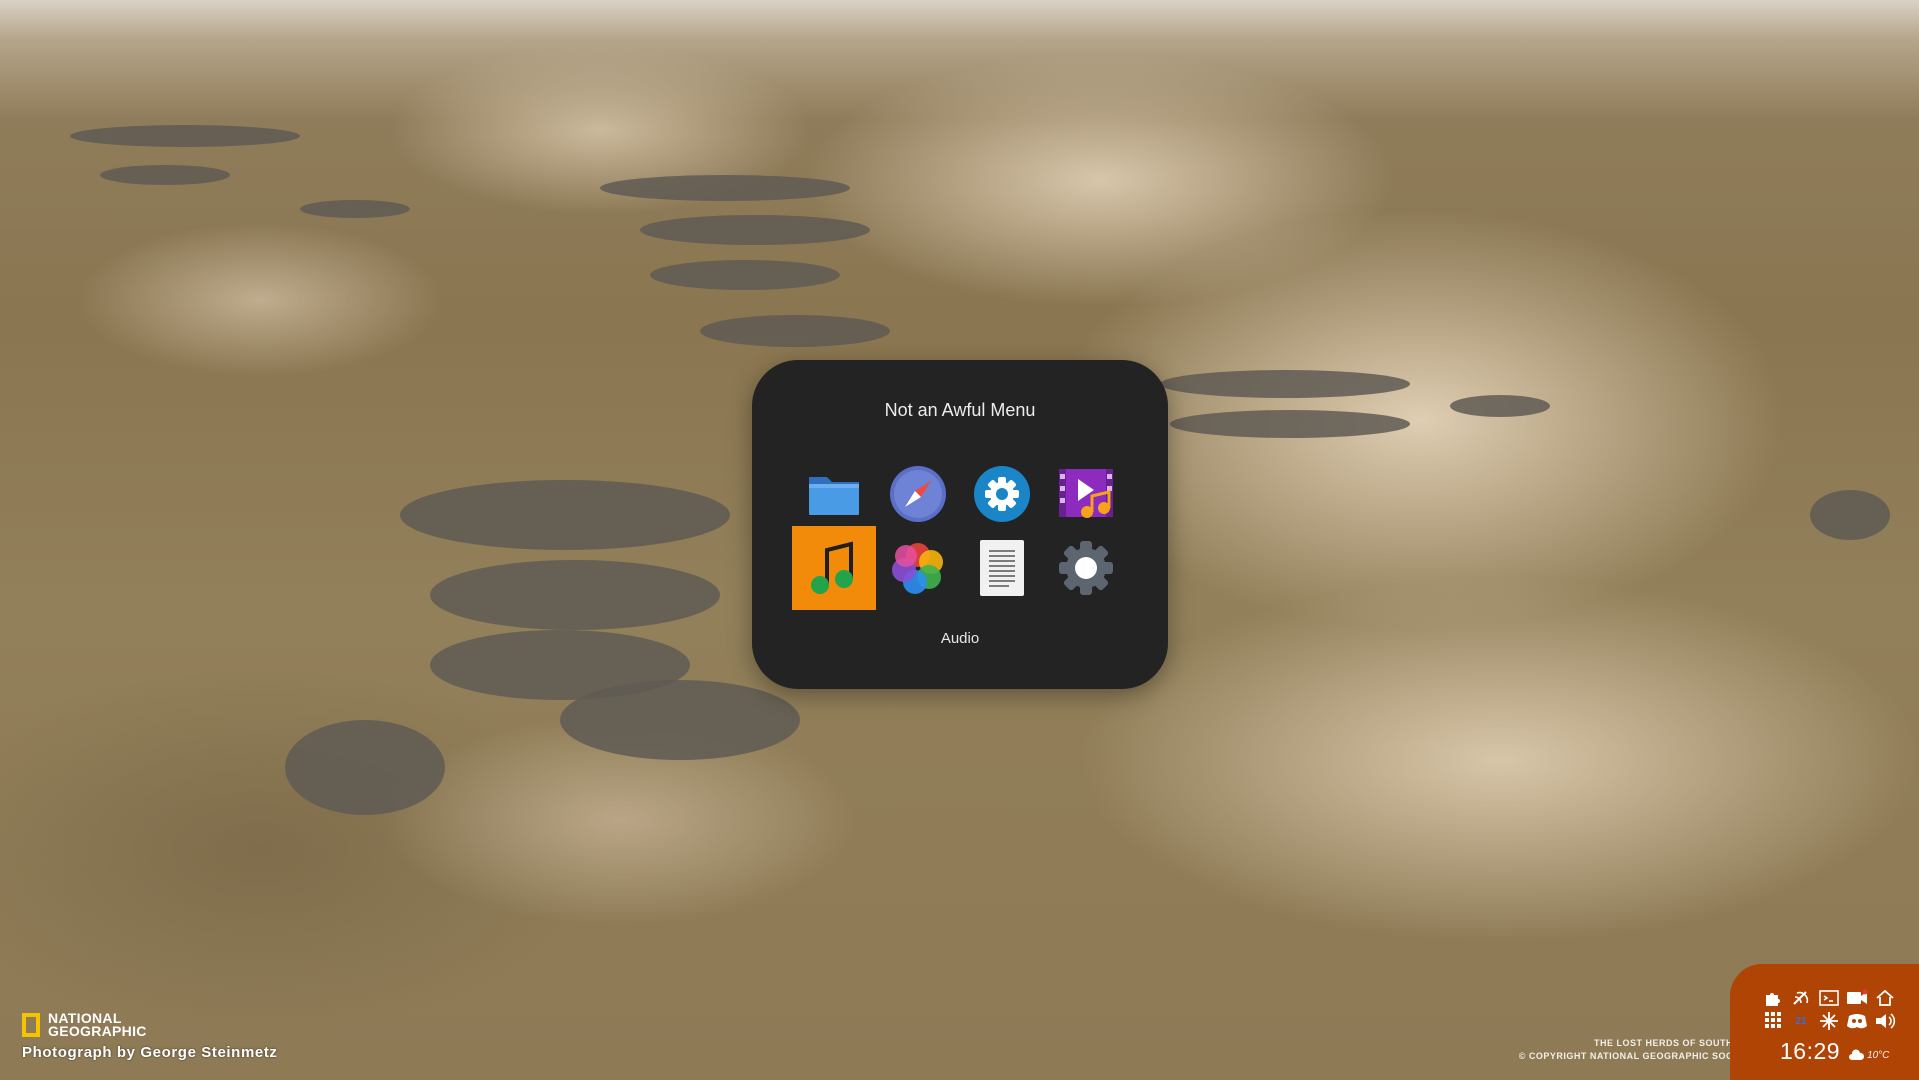 The width and height of the screenshot is (1919, 1080). I want to click on clock-row: 16:29 10°C, so click(1834, 1051).